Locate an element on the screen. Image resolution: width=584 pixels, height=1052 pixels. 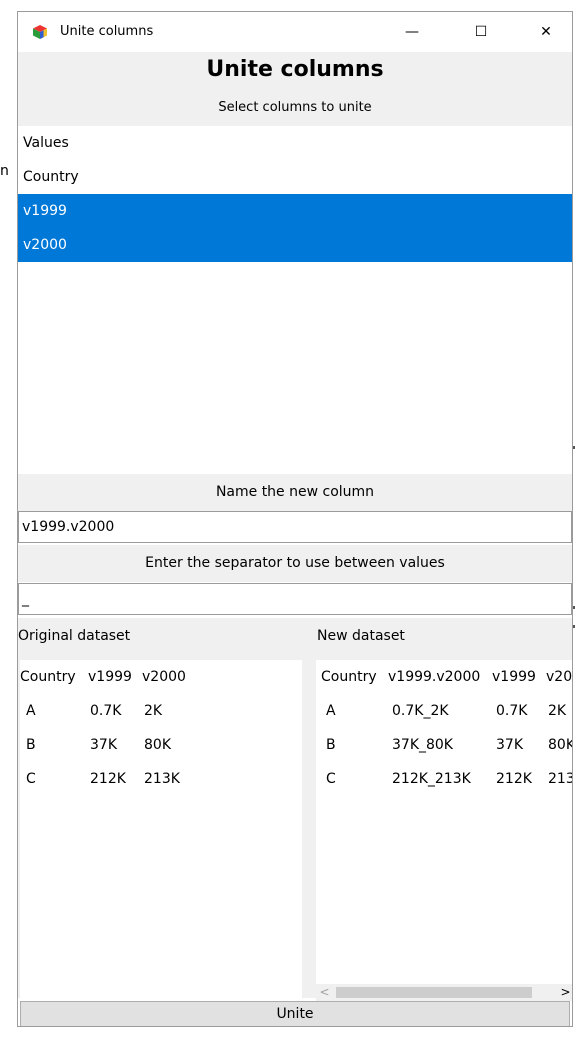
table-cell: 37K_80K is located at coordinates (422, 745).